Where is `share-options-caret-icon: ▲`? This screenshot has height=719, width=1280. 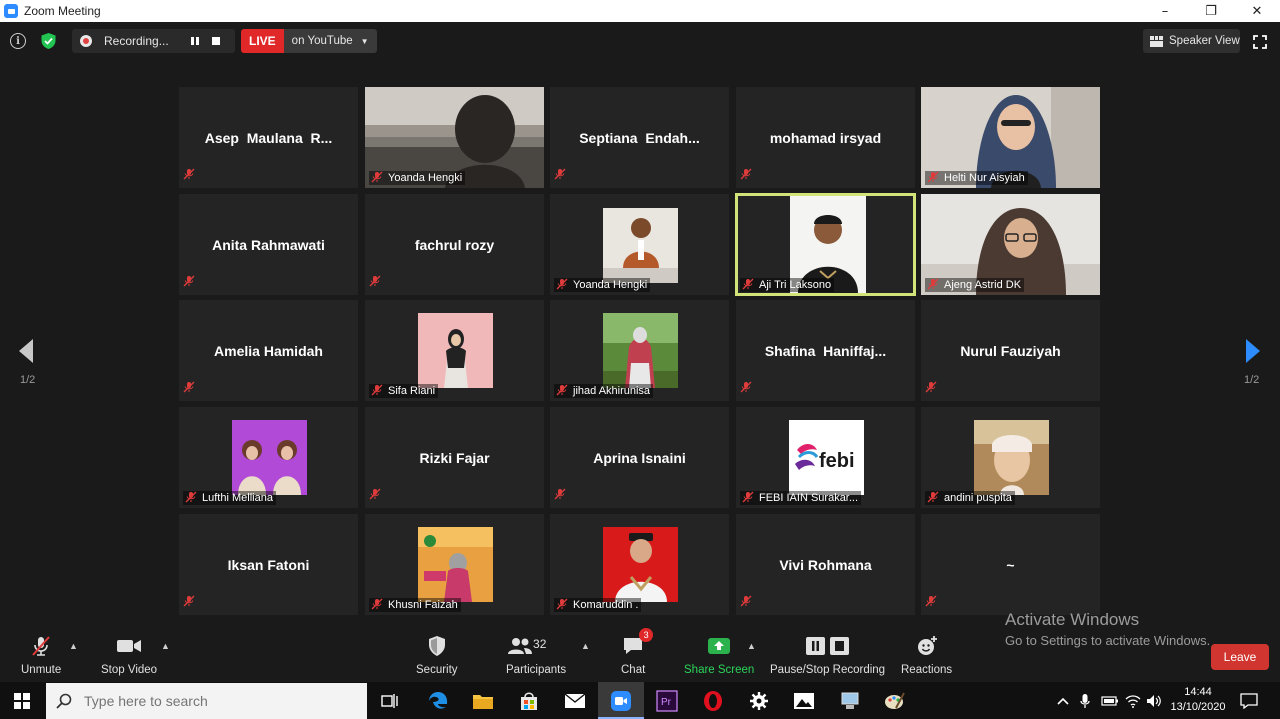 share-options-caret-icon: ▲ is located at coordinates (751, 646).